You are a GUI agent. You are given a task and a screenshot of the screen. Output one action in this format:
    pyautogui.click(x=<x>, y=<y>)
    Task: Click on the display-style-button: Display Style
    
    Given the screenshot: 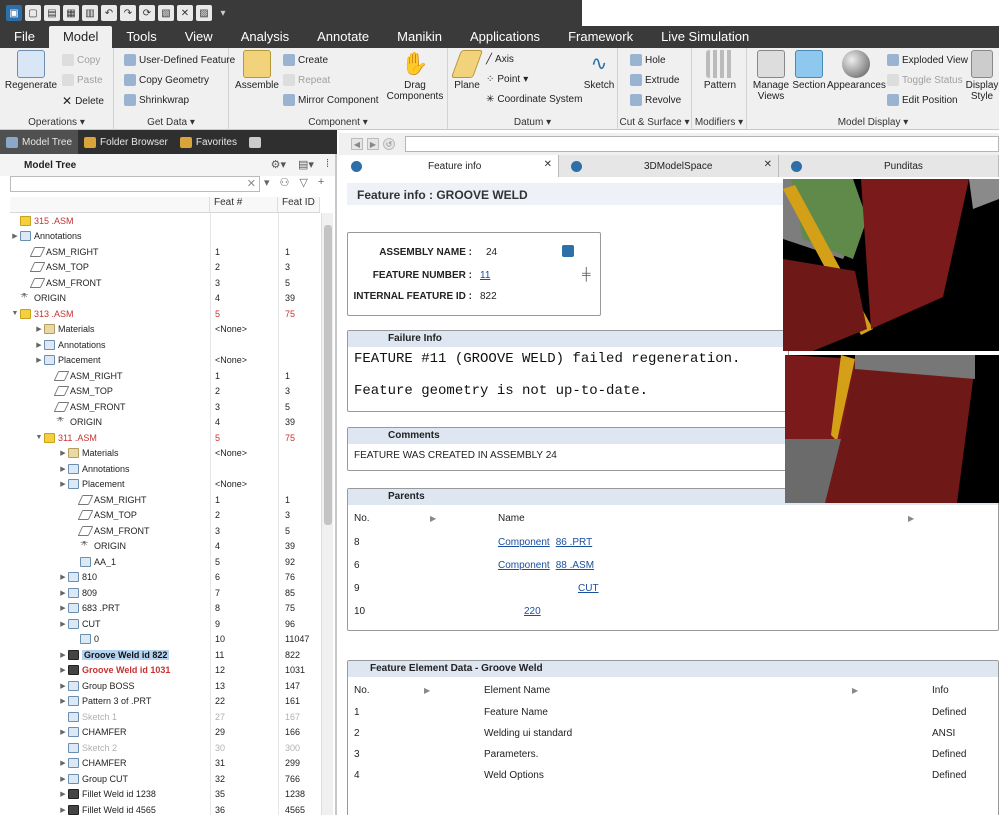 What is the action you would take?
    pyautogui.click(x=982, y=76)
    